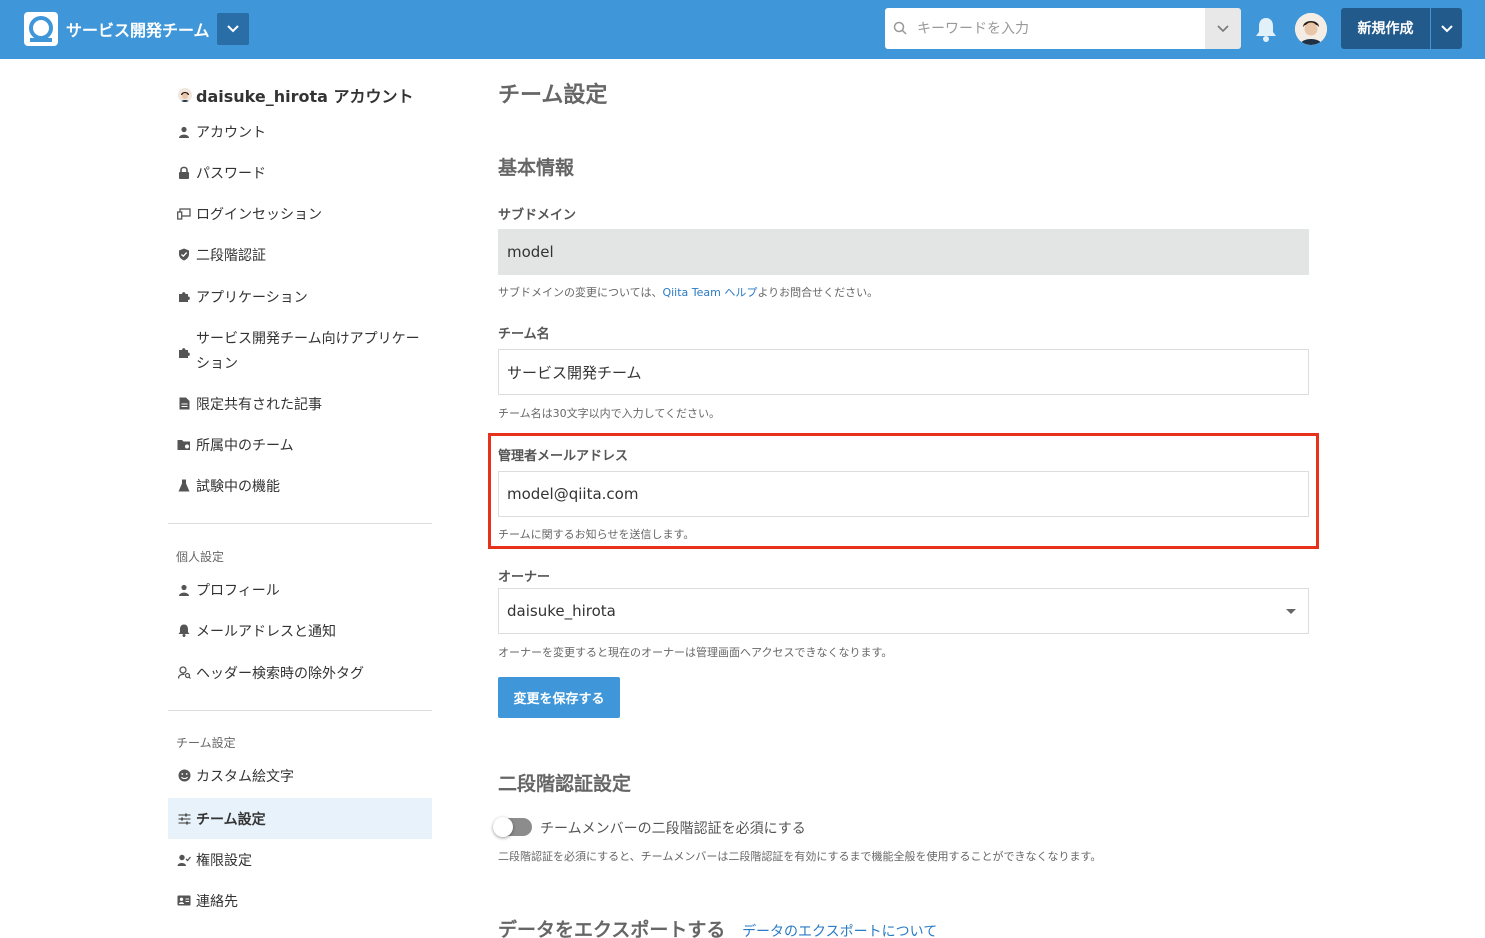 This screenshot has height=938, width=1485. Describe the element at coordinates (305, 96) in the screenshot. I see `account-title: daisuke_hirota アカウント` at that location.